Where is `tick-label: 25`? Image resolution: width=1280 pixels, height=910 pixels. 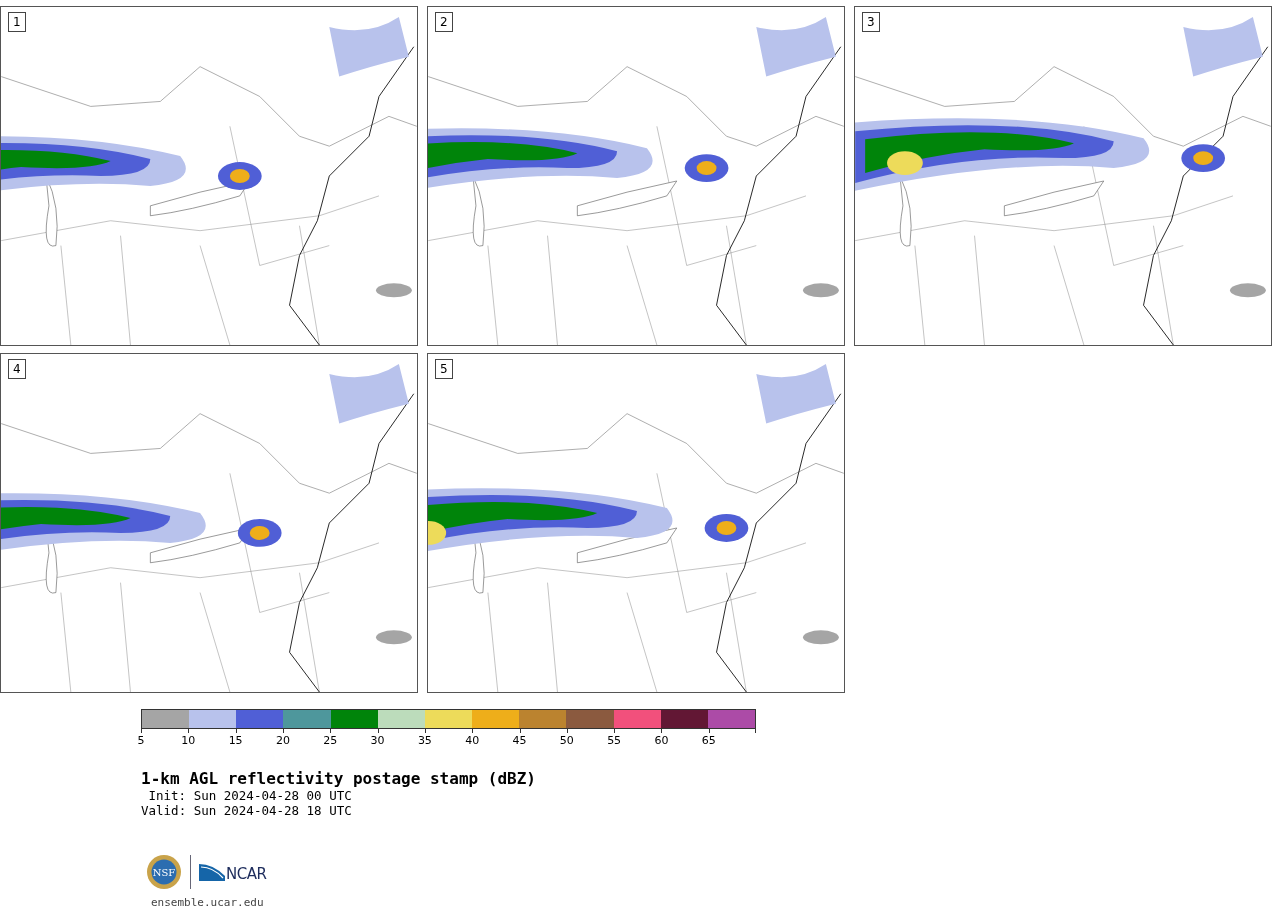
tick-label: 25 is located at coordinates (330, 741).